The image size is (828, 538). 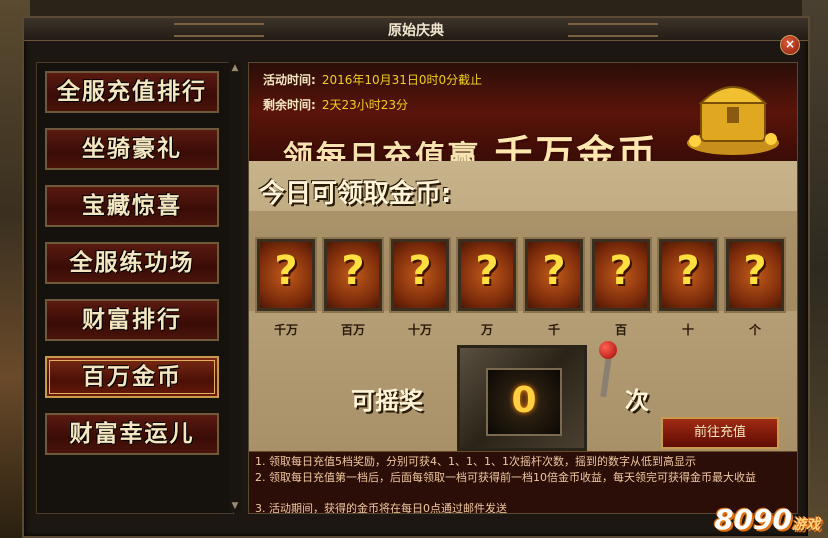 What do you see at coordinates (132, 320) in the screenshot?
I see `sidebar-item-wealth-ranking: 财富排行` at bounding box center [132, 320].